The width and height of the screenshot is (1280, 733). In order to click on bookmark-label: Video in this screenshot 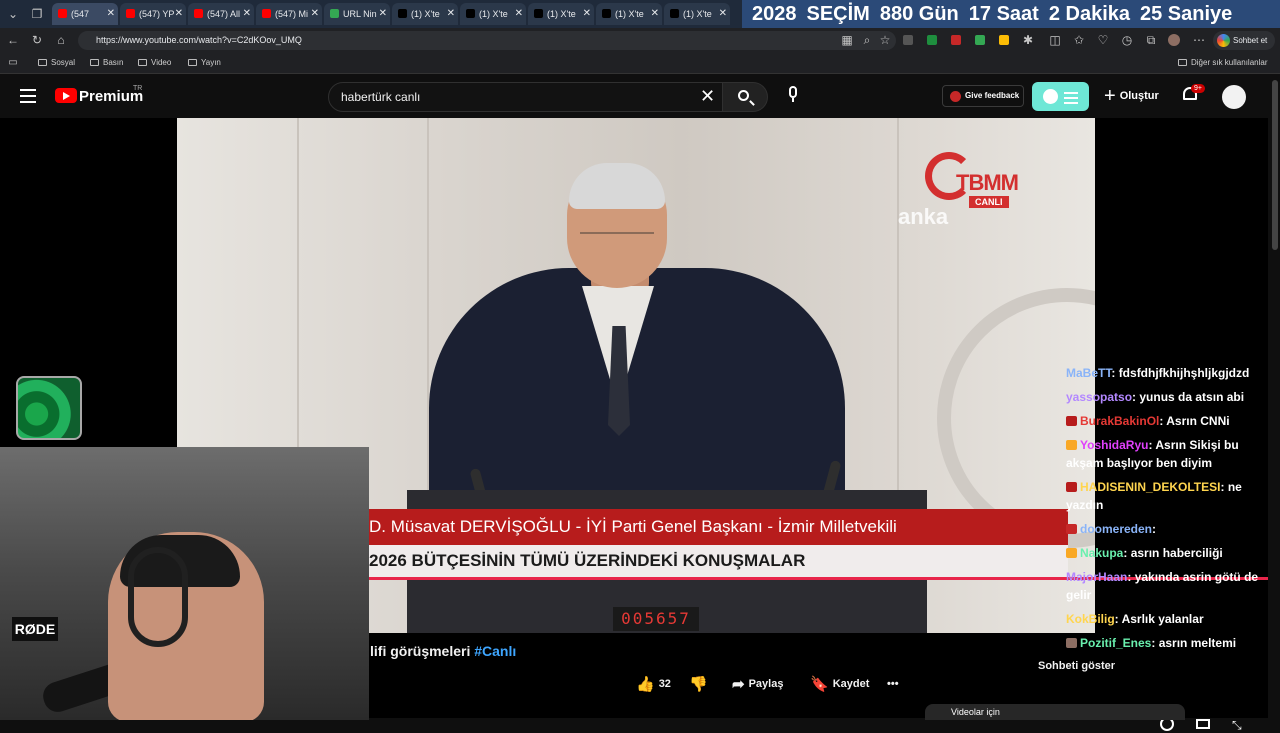, I will do `click(161, 62)`.